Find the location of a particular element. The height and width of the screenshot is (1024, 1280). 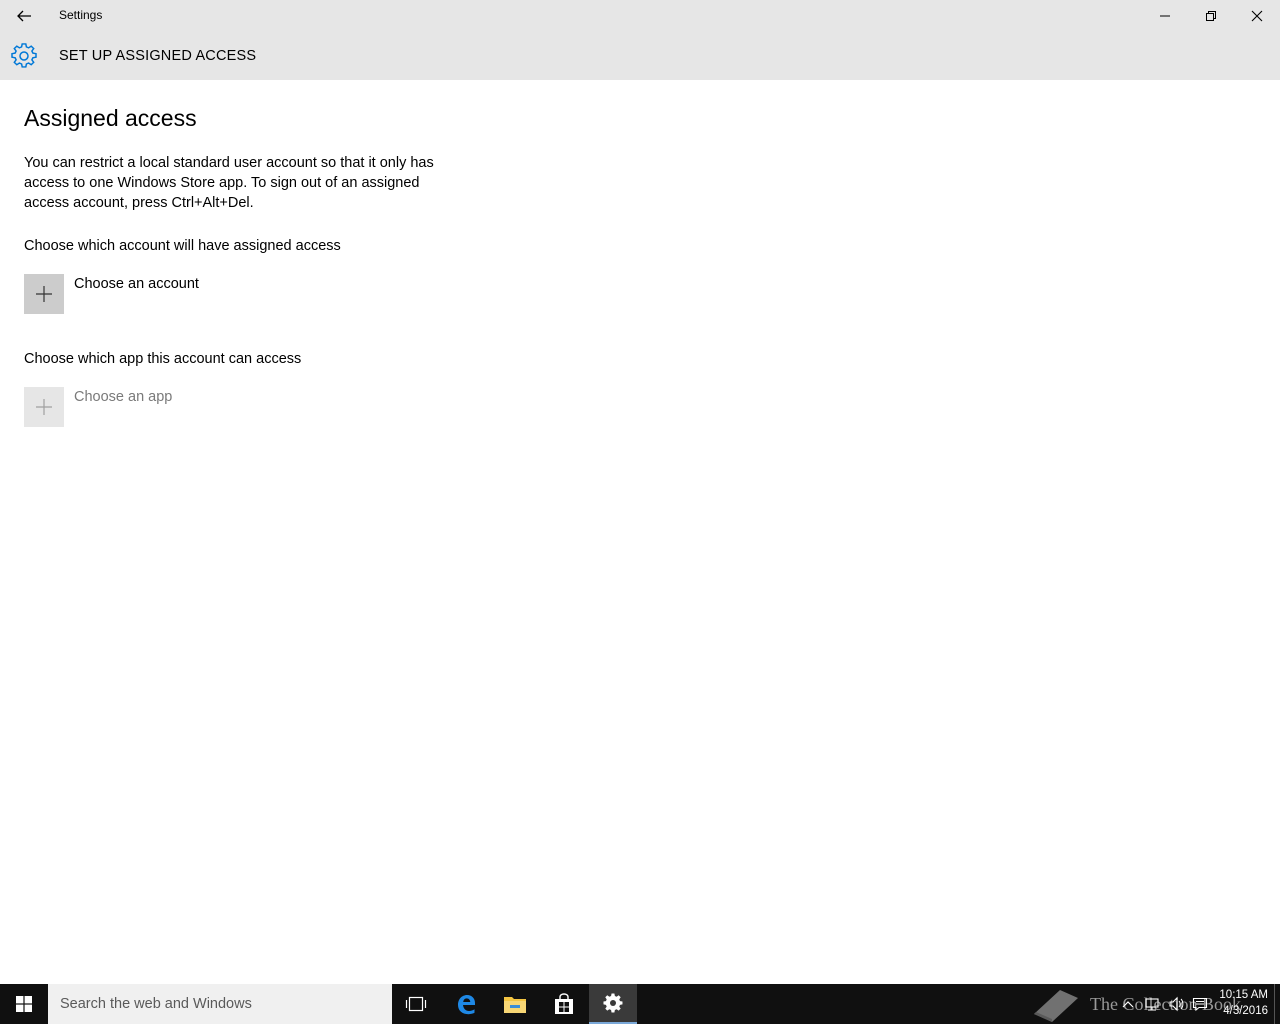

show-desktop-button is located at coordinates (1277, 1004).